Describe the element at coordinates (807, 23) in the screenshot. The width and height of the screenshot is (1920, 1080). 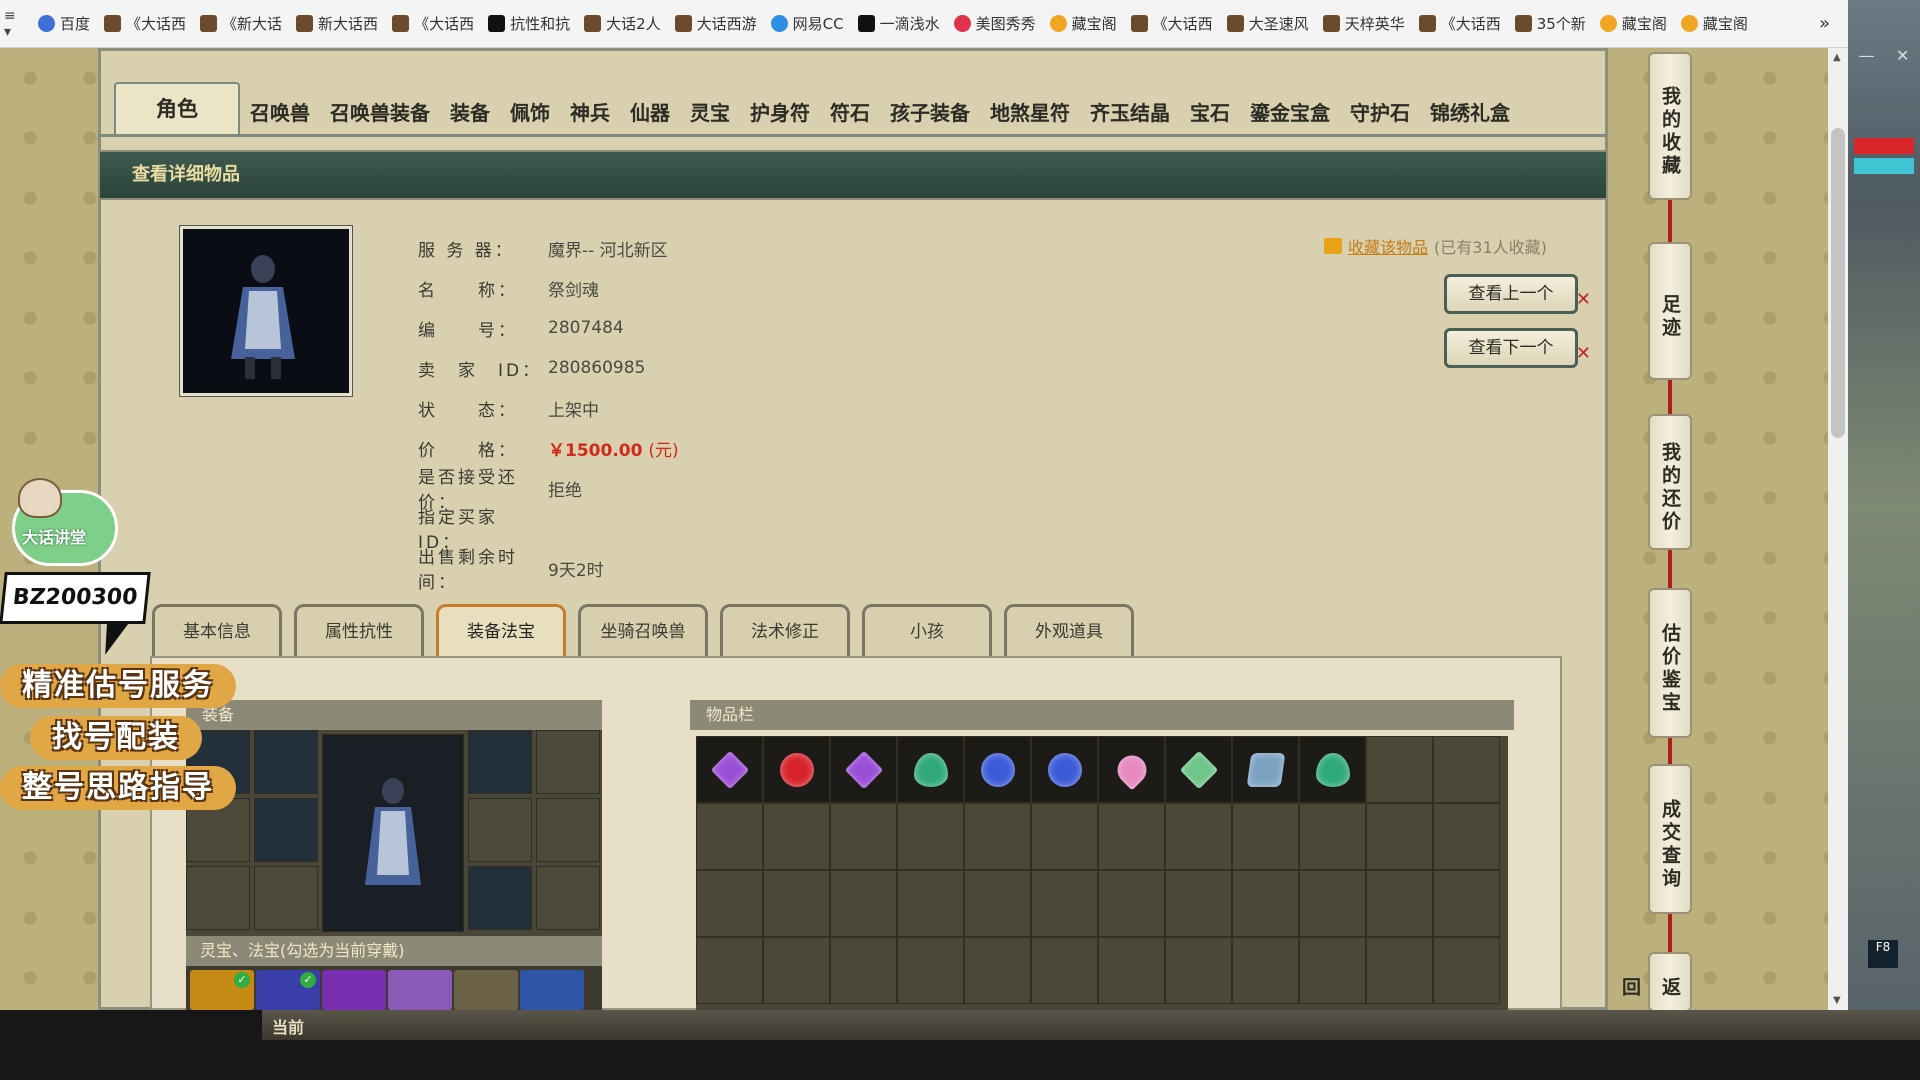
I see `bookmark-item: 网易CC` at that location.